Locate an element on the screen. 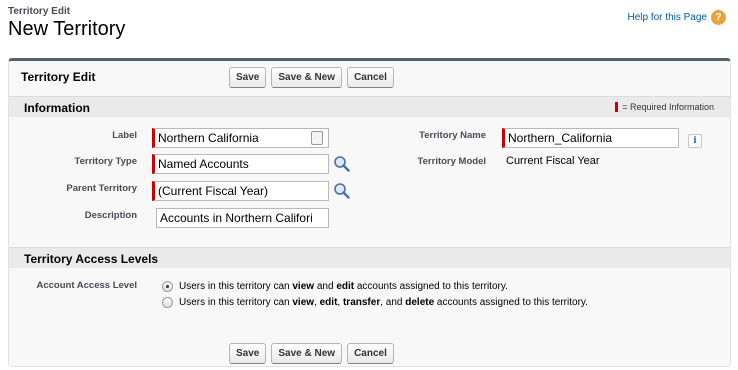 The width and height of the screenshot is (738, 370). description-label: Description is located at coordinates (110, 215).